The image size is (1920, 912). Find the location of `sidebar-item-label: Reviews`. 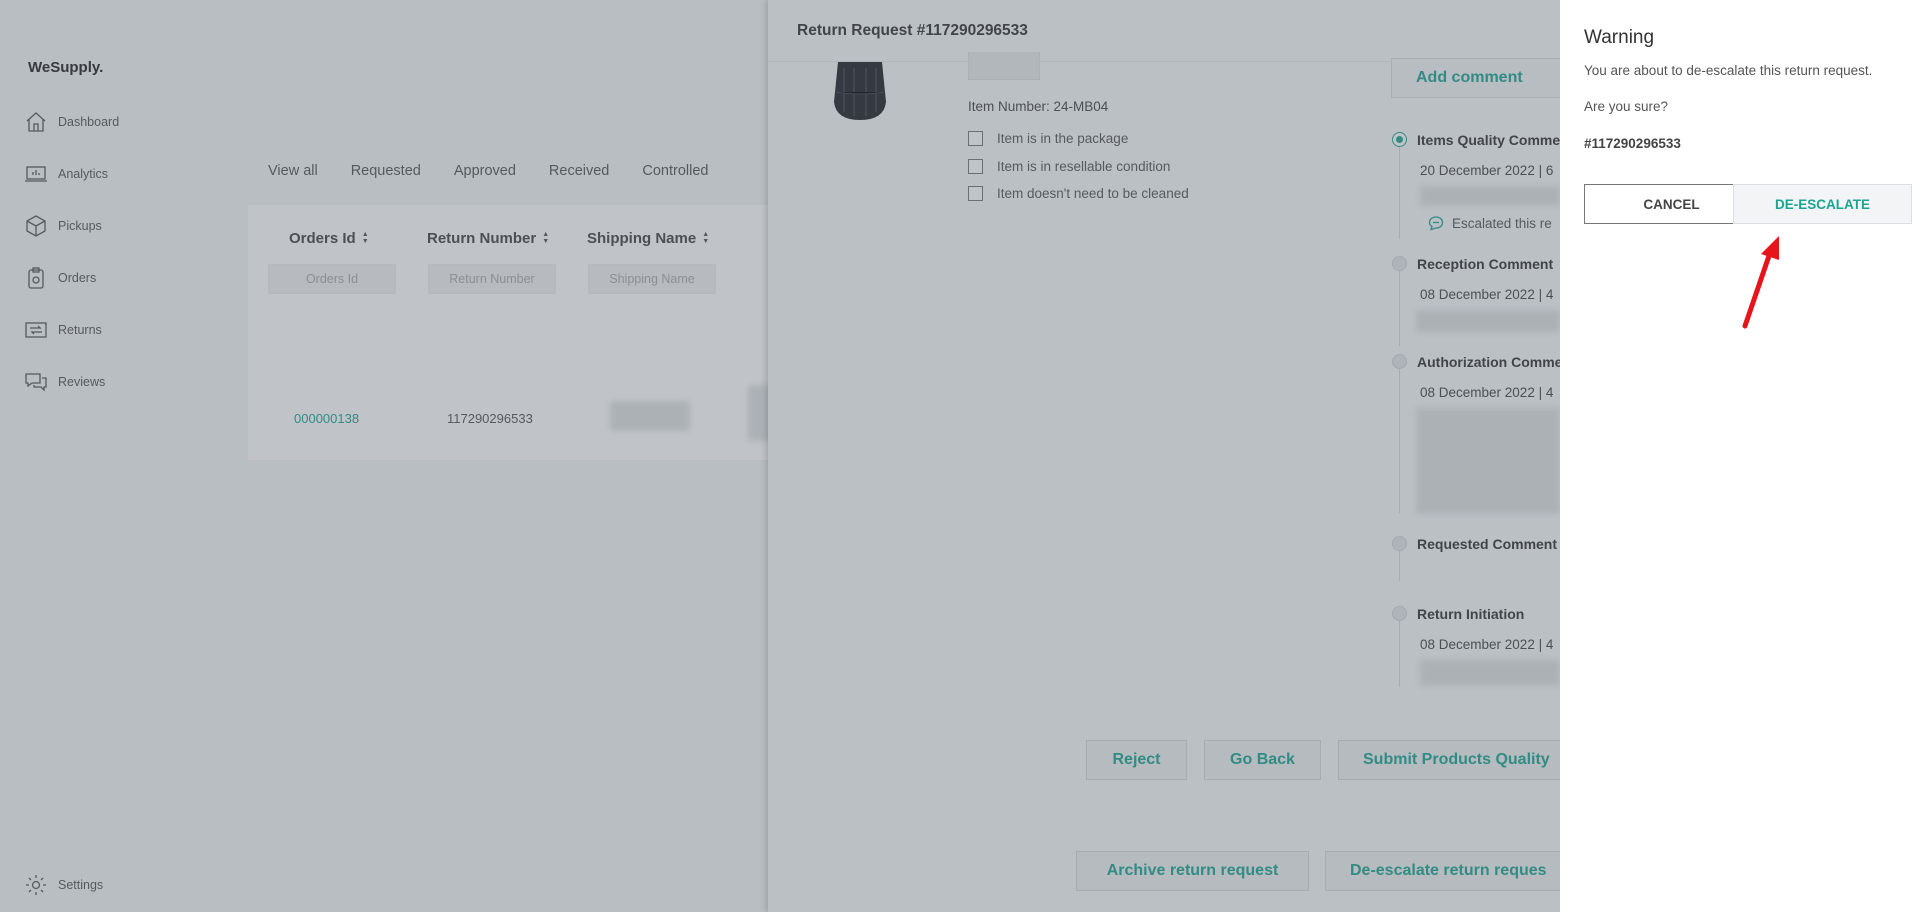

sidebar-item-label: Reviews is located at coordinates (82, 382).